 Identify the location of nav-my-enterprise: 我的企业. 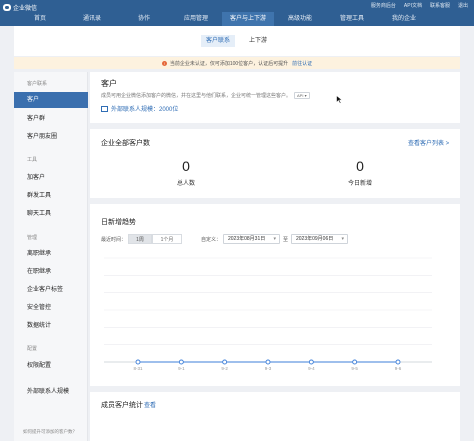
(404, 19).